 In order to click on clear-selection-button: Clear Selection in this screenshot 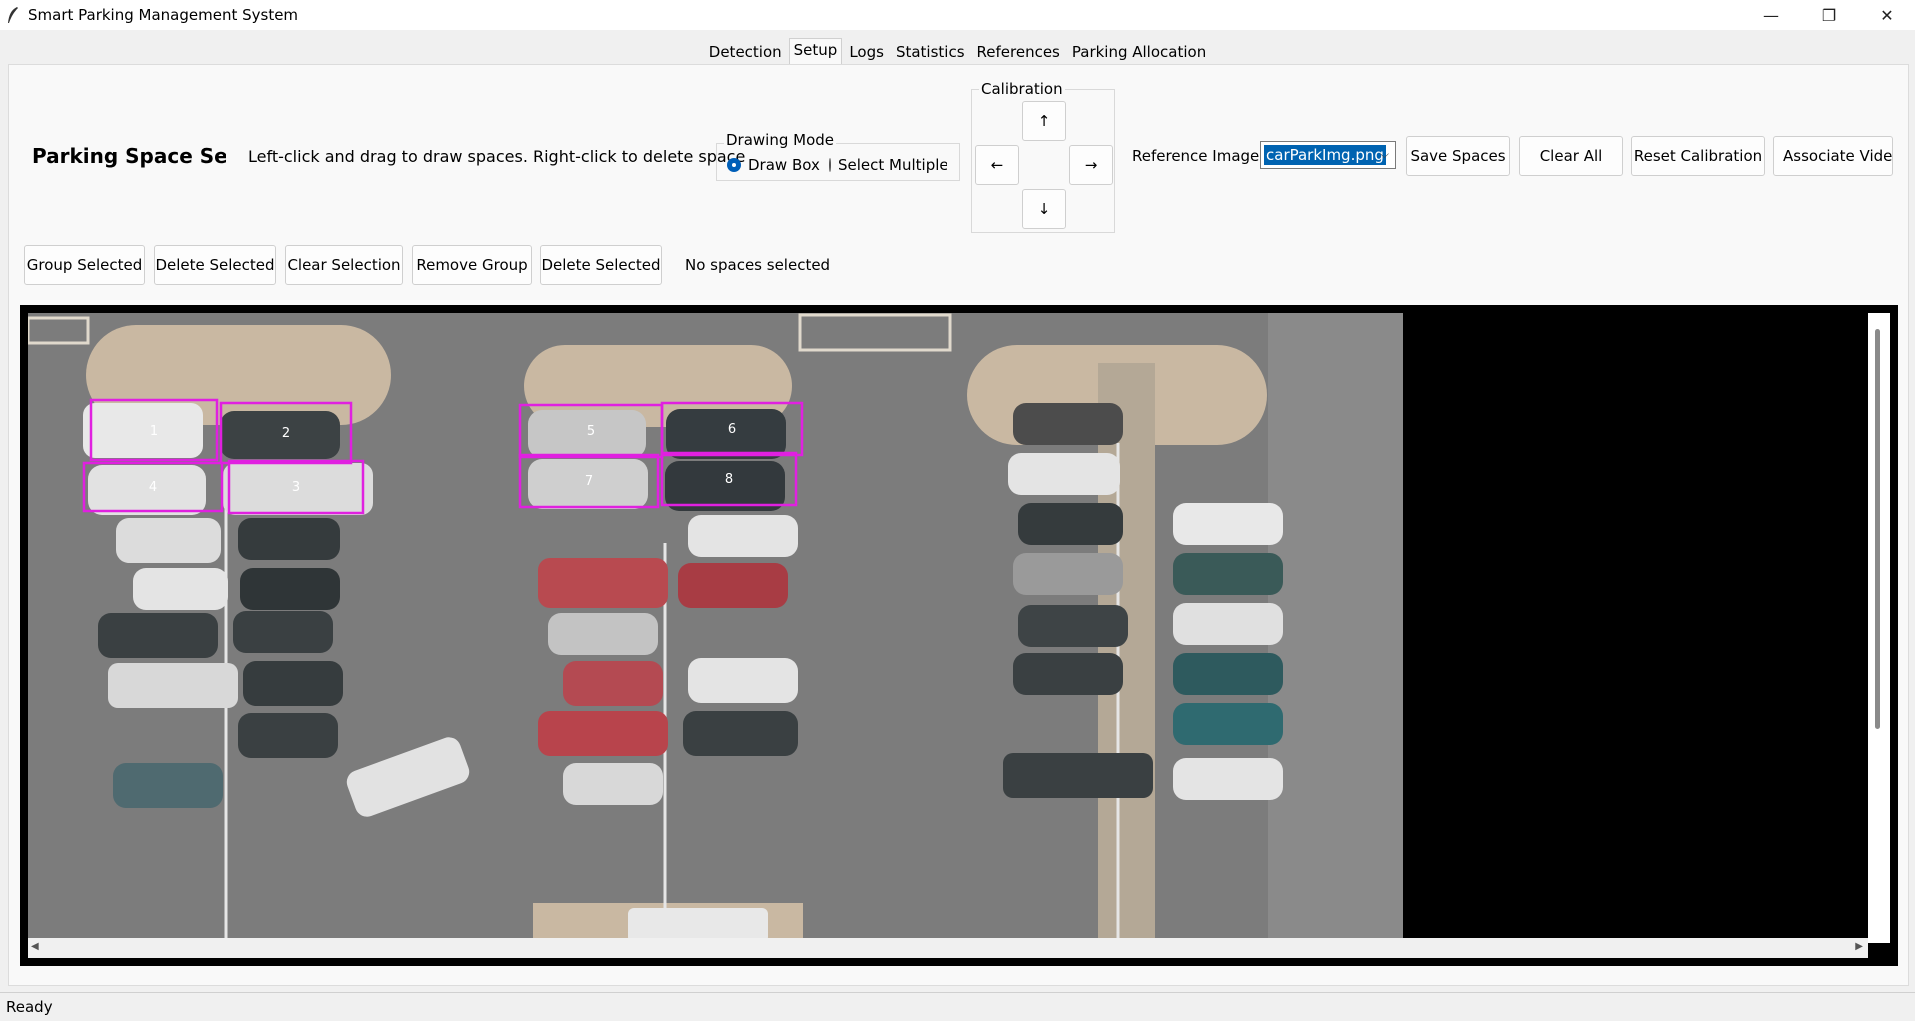, I will do `click(344, 265)`.